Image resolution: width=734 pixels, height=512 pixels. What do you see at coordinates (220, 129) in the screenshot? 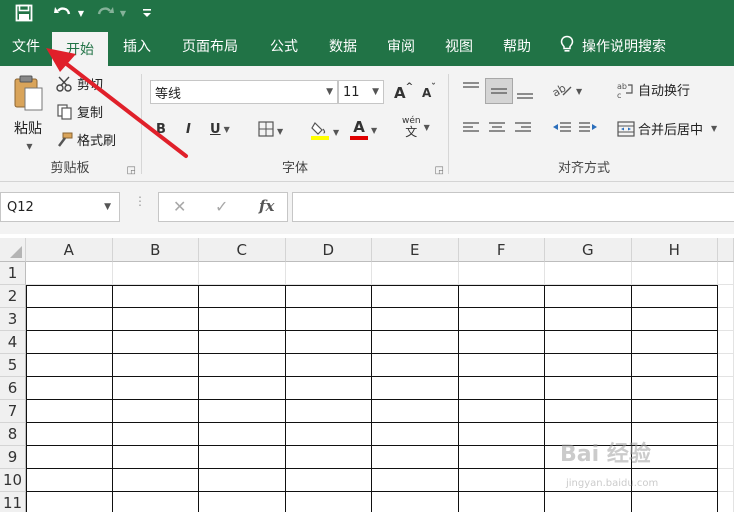
I see `underline-button: U ▼` at bounding box center [220, 129].